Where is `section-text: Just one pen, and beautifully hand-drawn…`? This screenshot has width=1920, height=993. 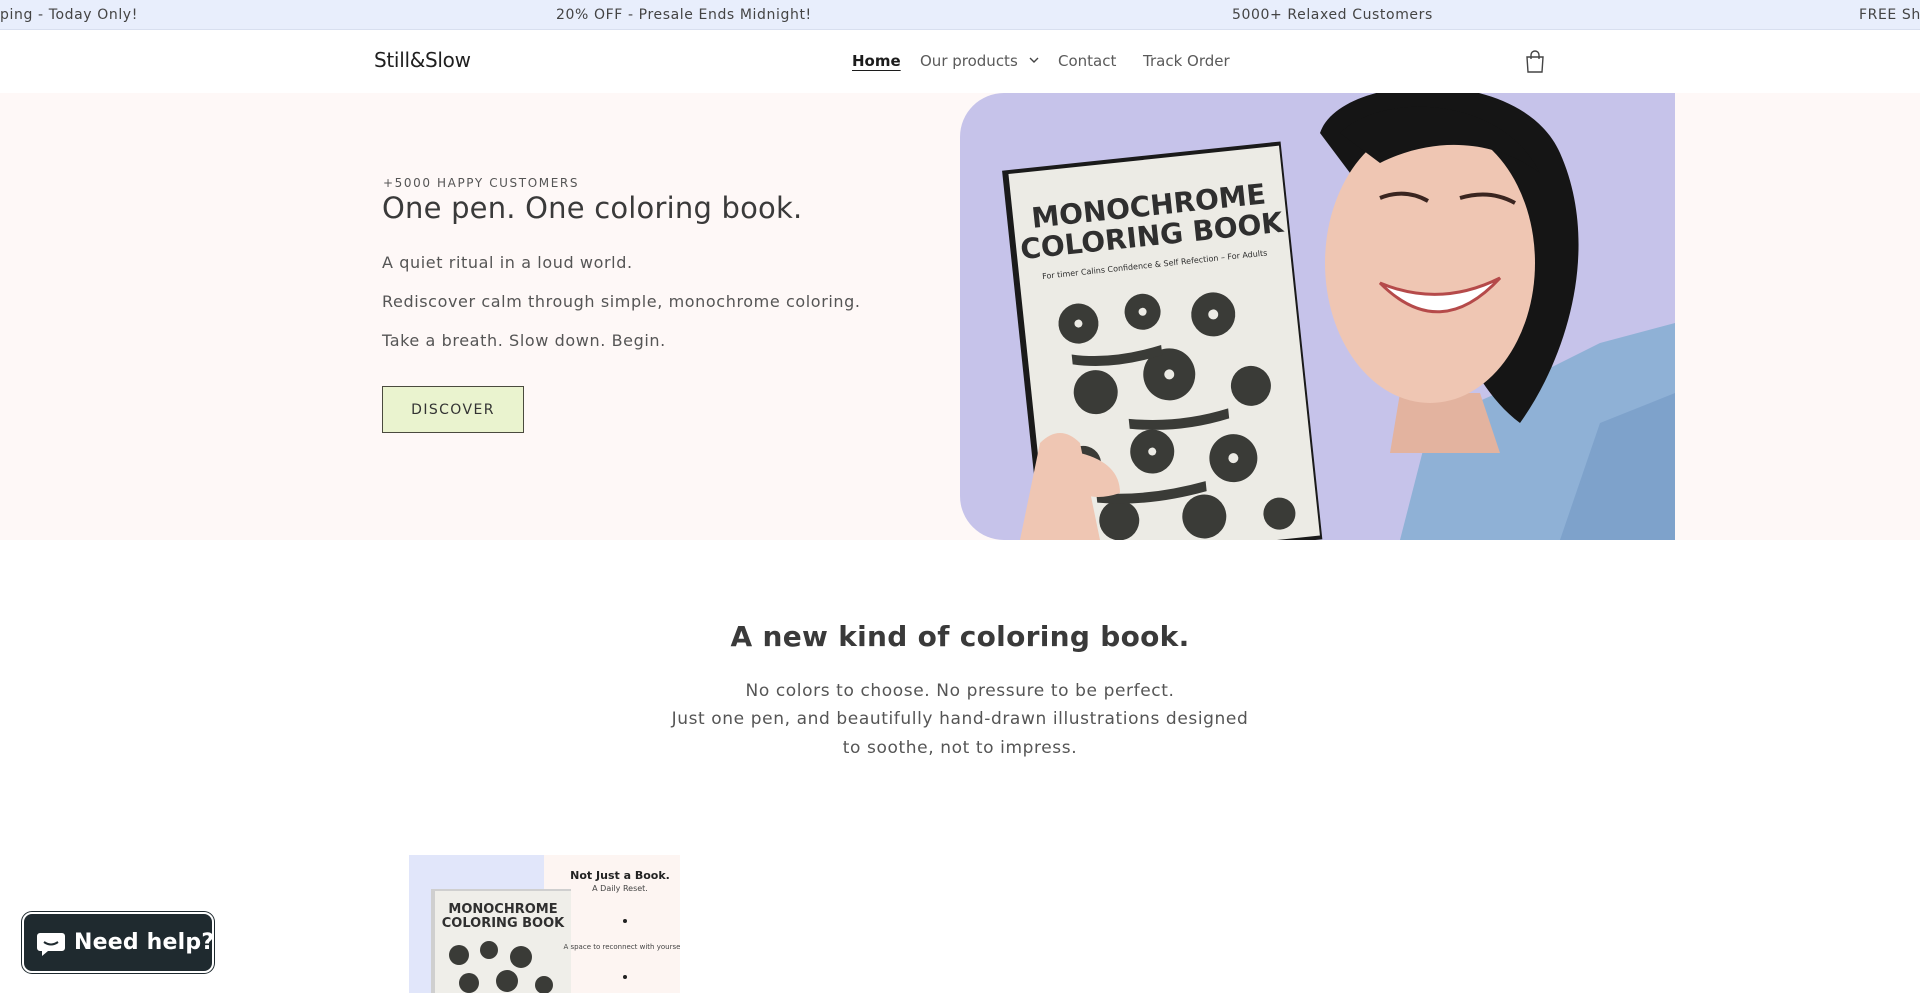
section-text: Just one pen, and beautifully hand-drawn… is located at coordinates (960, 719).